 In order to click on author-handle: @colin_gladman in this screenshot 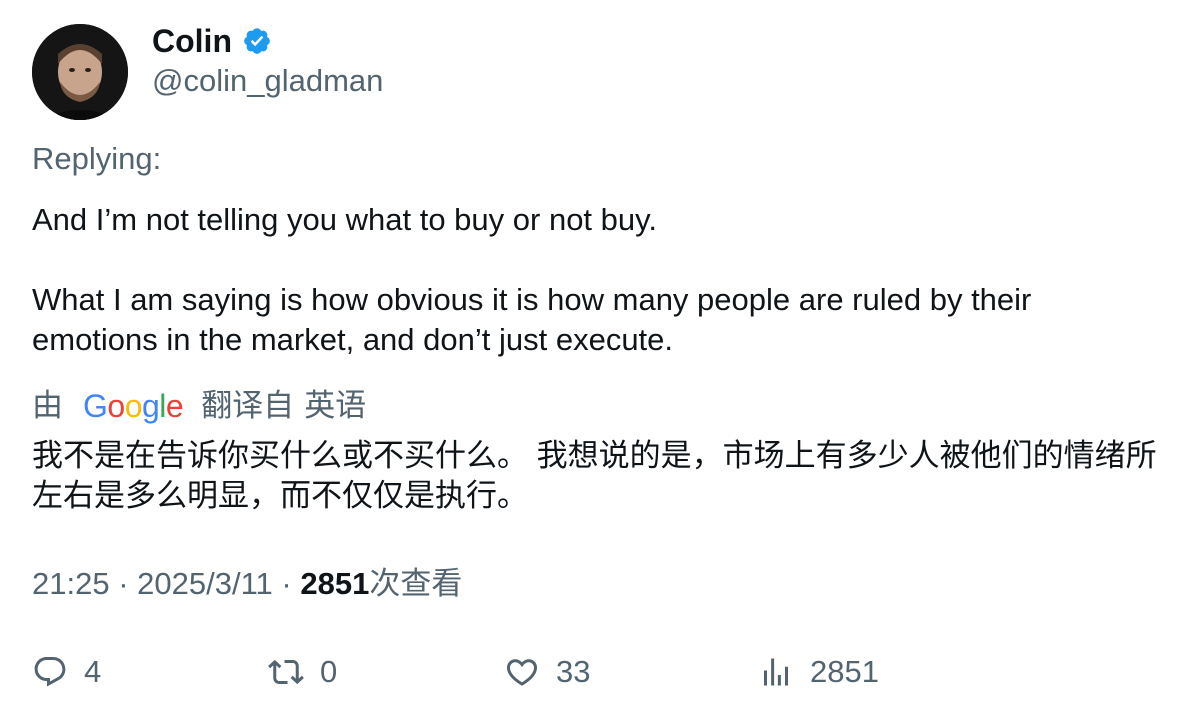, I will do `click(267, 81)`.